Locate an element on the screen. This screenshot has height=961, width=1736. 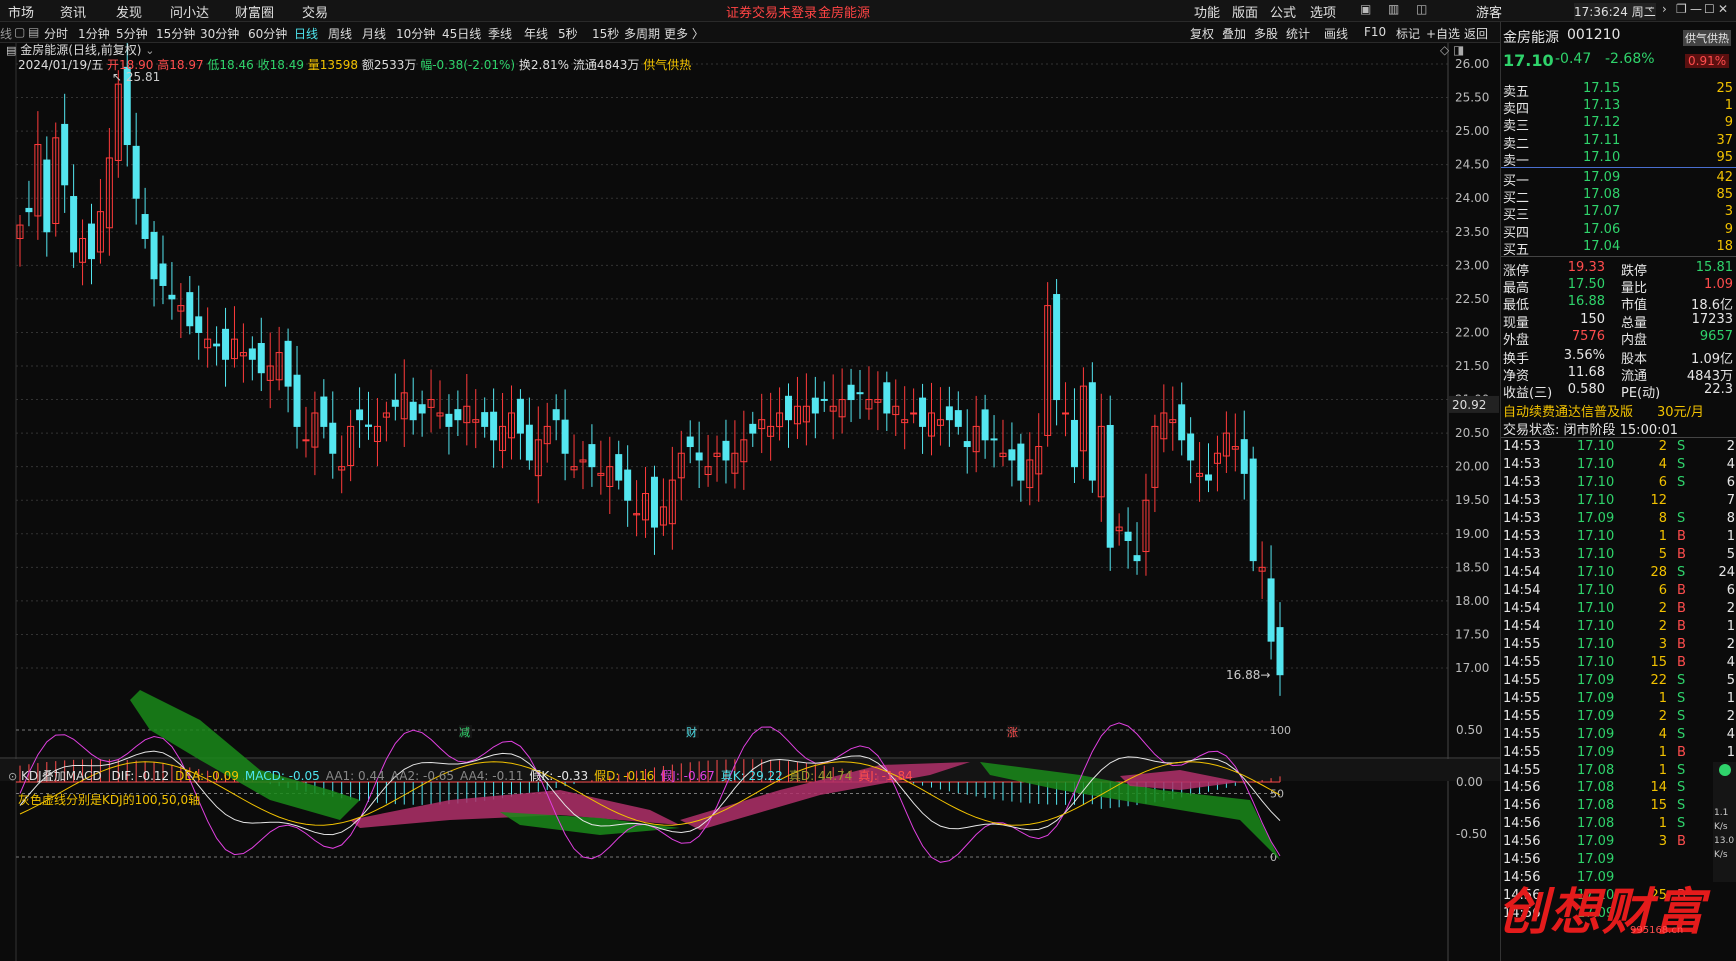
event-marker-1: 财 is located at coordinates (691, 732).